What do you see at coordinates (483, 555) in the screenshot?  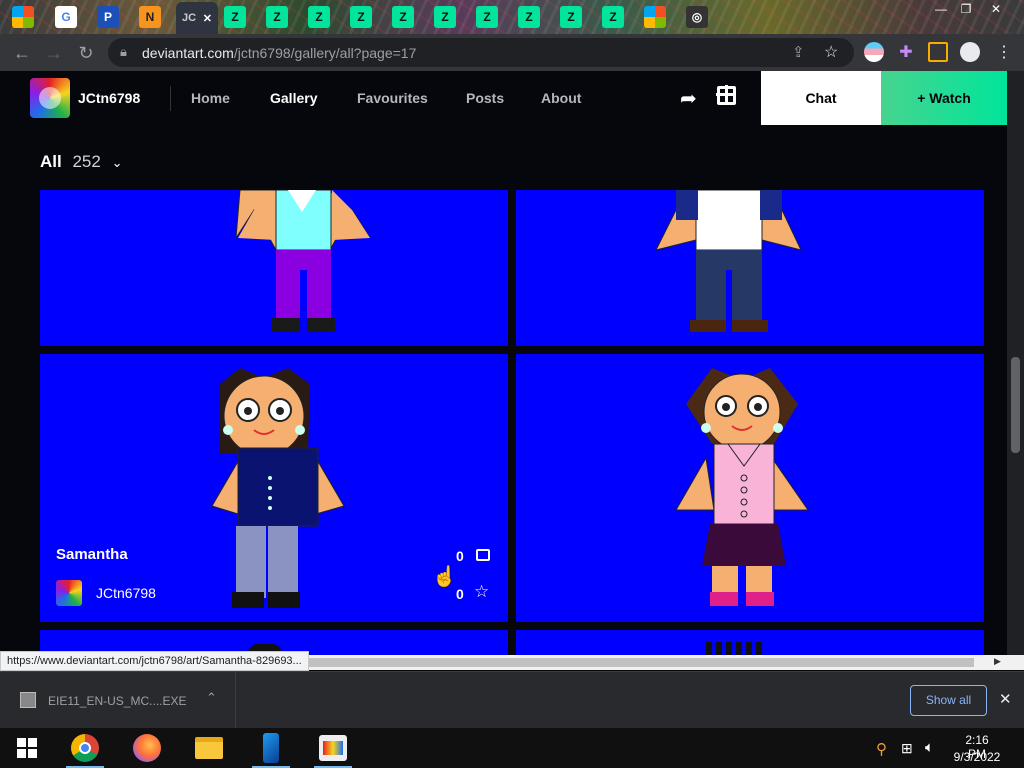 I see `comment-icon` at bounding box center [483, 555].